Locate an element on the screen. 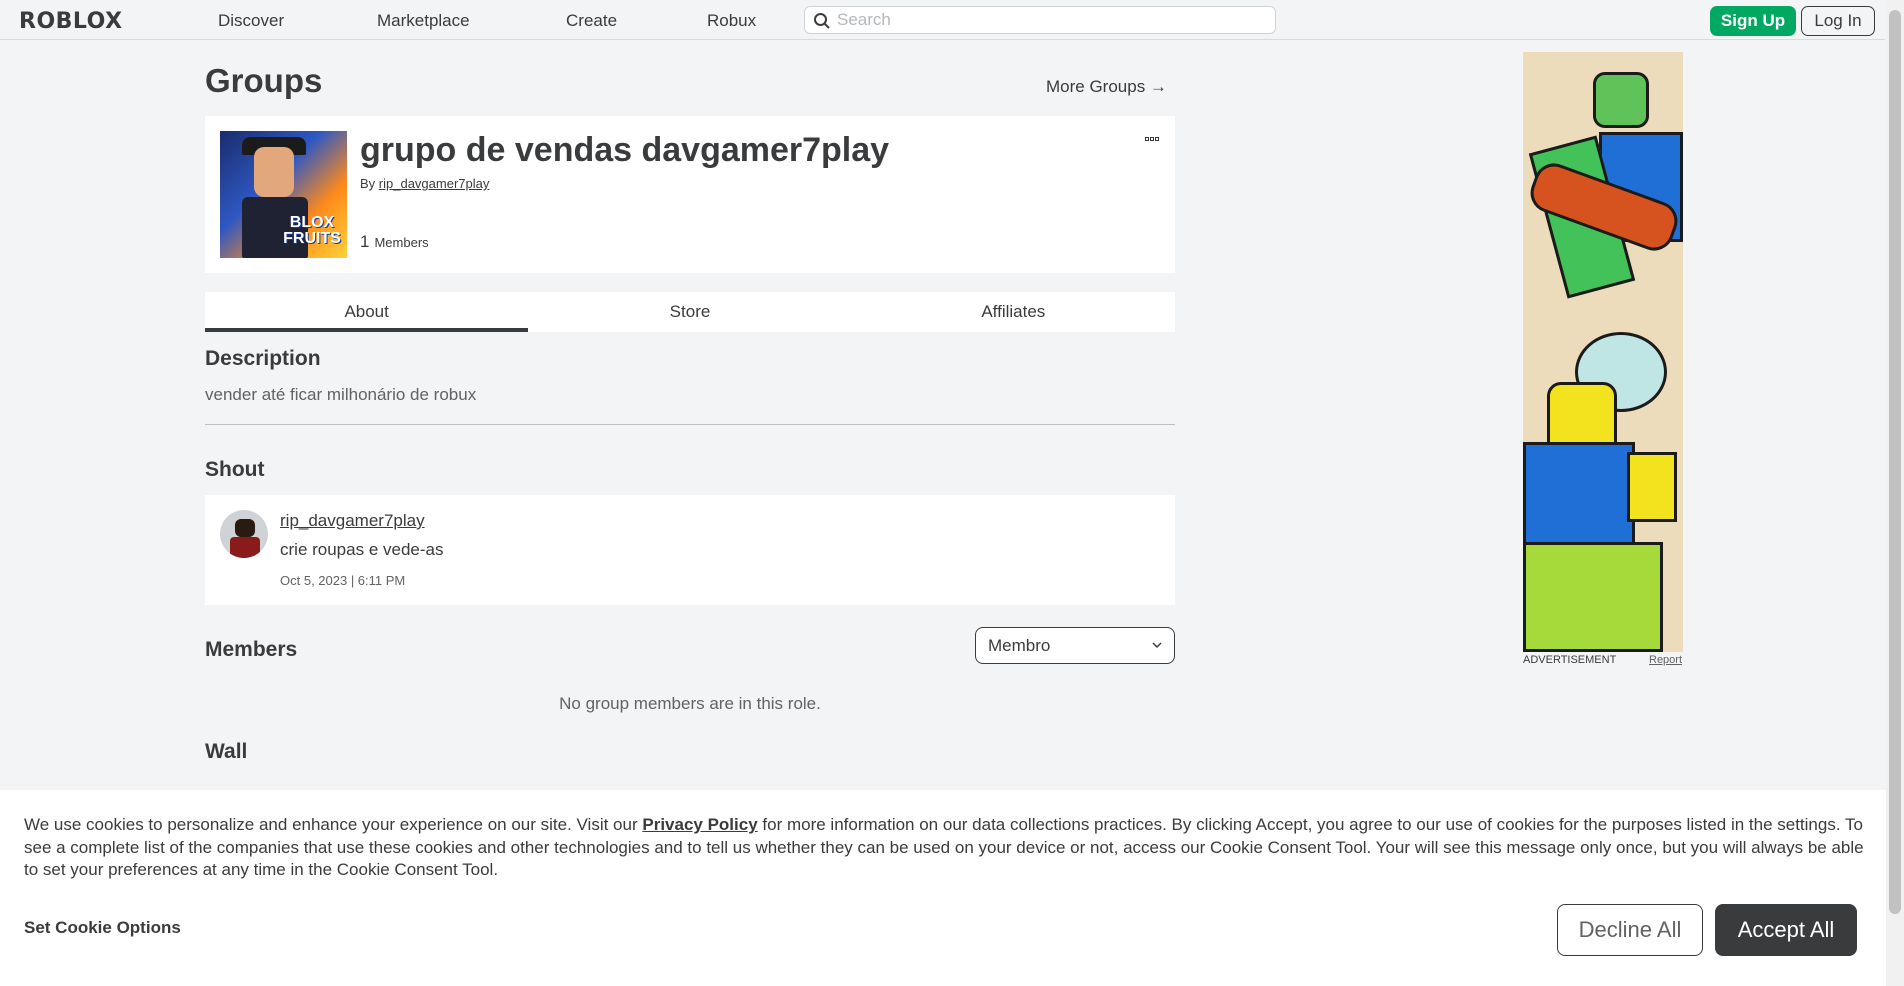 This screenshot has width=1904, height=986. nav-marketplace: Marketplace is located at coordinates (423, 21).